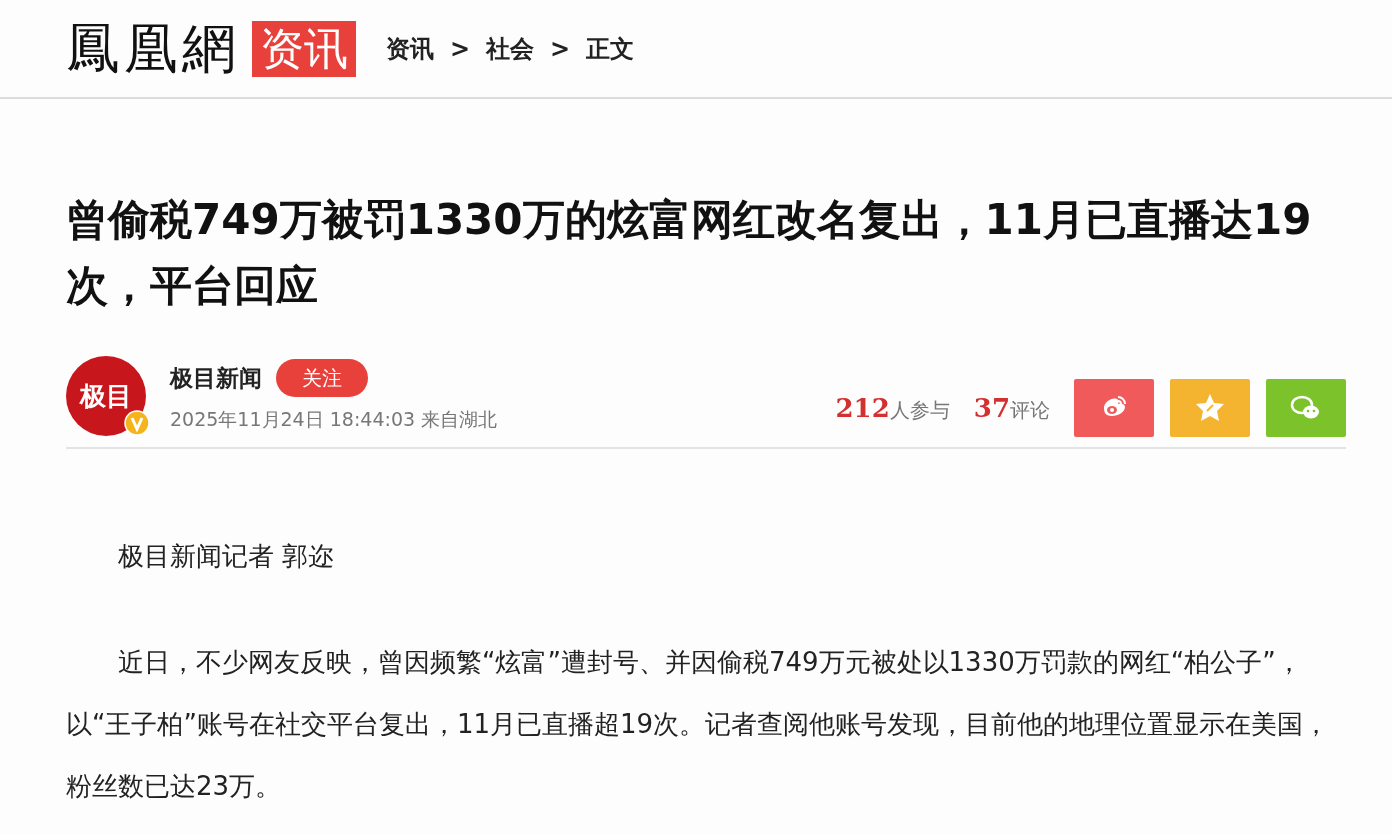 The image size is (1392, 834). What do you see at coordinates (689, 253) in the screenshot?
I see `article-title: 曾偷税749万被罚1330万的炫富网红改名复出，11月已直播达19次，平台回应` at bounding box center [689, 253].